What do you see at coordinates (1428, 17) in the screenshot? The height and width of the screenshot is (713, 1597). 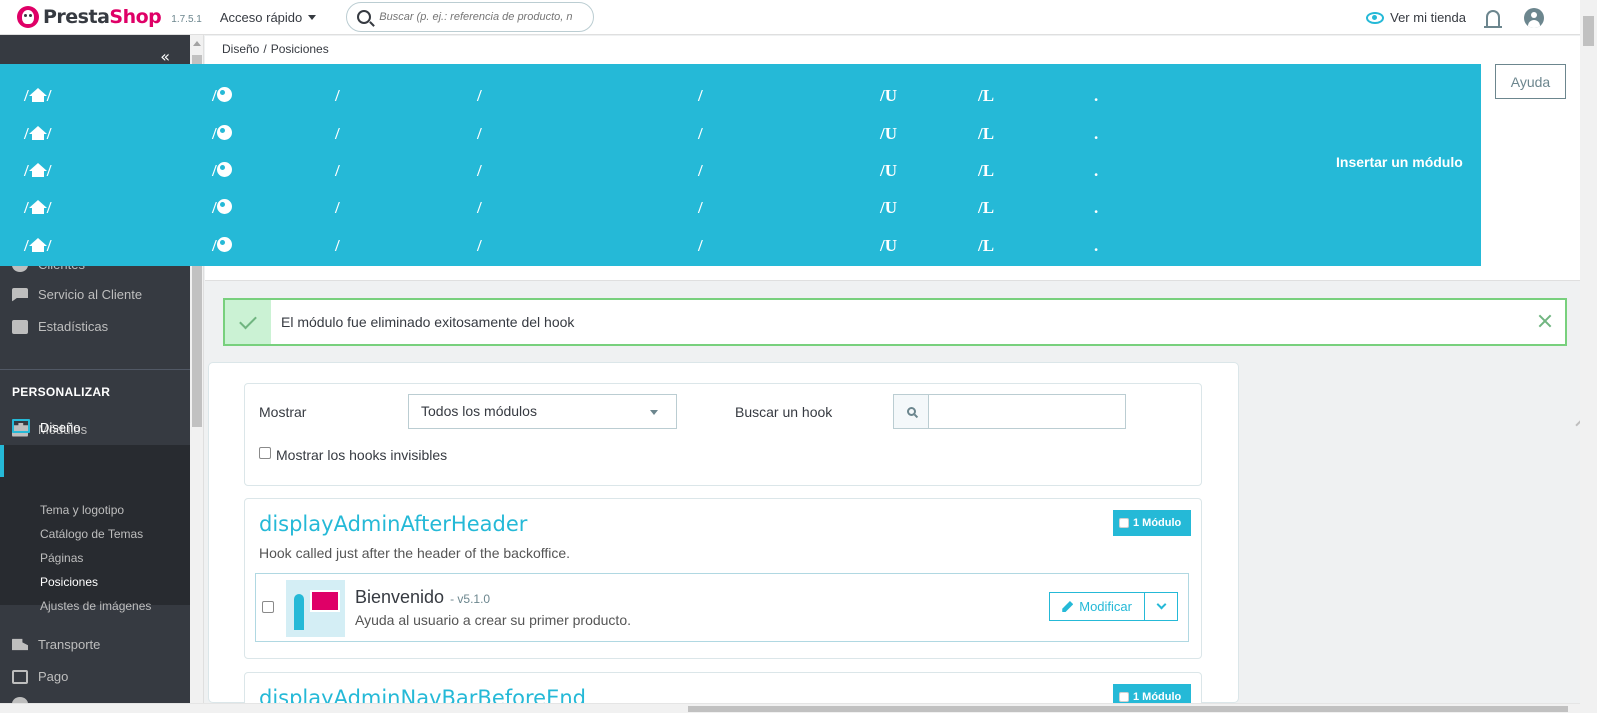 I see `view-store-link: Ver mi tienda` at bounding box center [1428, 17].